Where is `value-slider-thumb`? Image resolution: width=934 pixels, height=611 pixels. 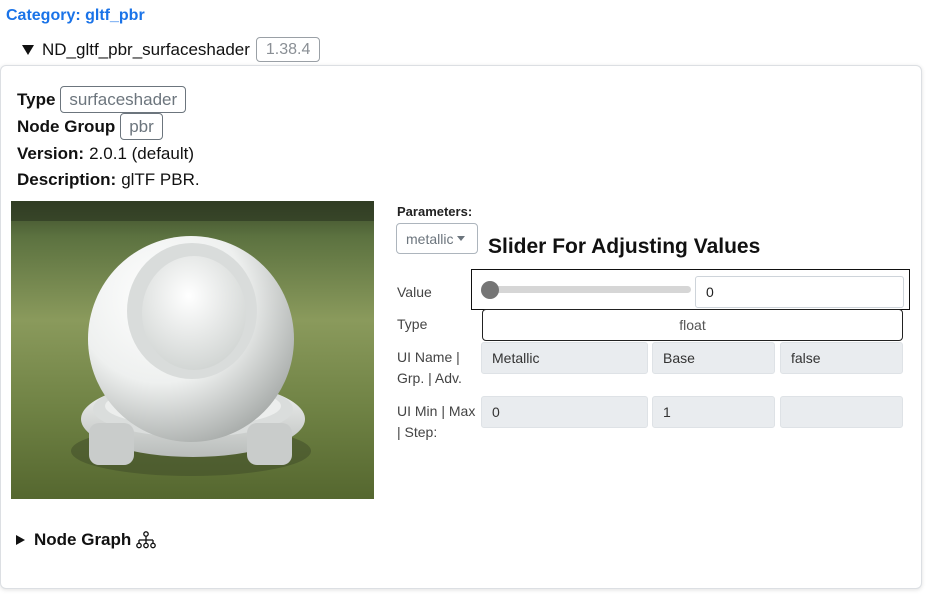
value-slider-thumb is located at coordinates (490, 290).